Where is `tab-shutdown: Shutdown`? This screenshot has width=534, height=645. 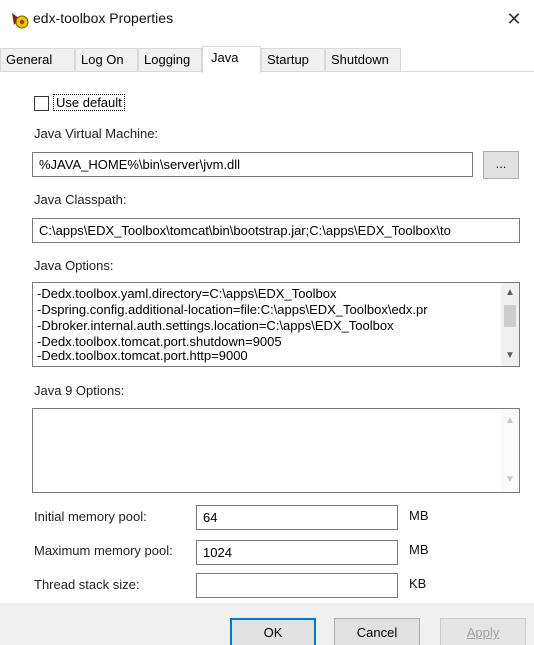 tab-shutdown: Shutdown is located at coordinates (363, 60).